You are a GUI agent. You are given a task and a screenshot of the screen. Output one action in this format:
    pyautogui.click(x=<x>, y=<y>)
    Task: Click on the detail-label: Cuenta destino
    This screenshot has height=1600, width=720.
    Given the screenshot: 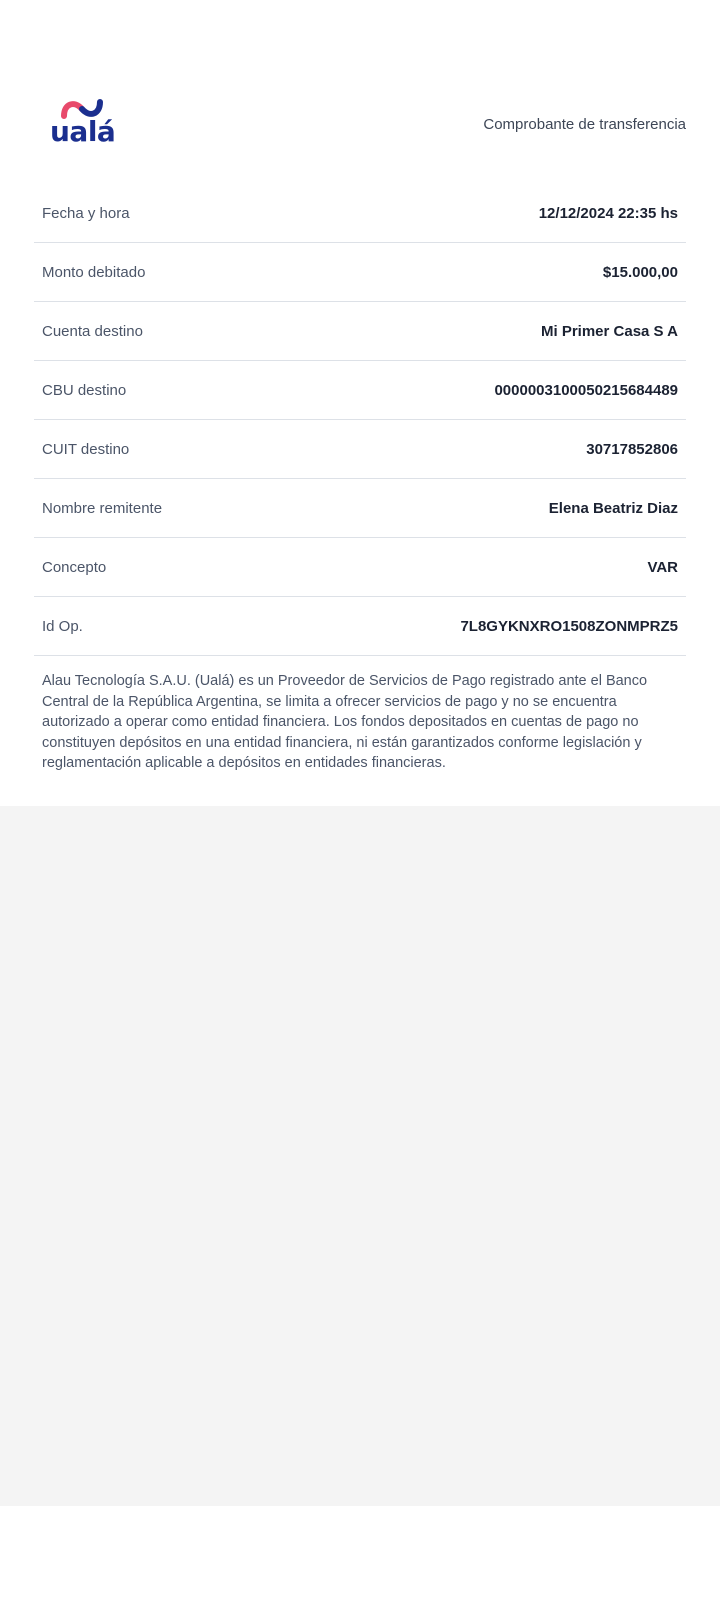 What is the action you would take?
    pyautogui.click(x=92, y=331)
    